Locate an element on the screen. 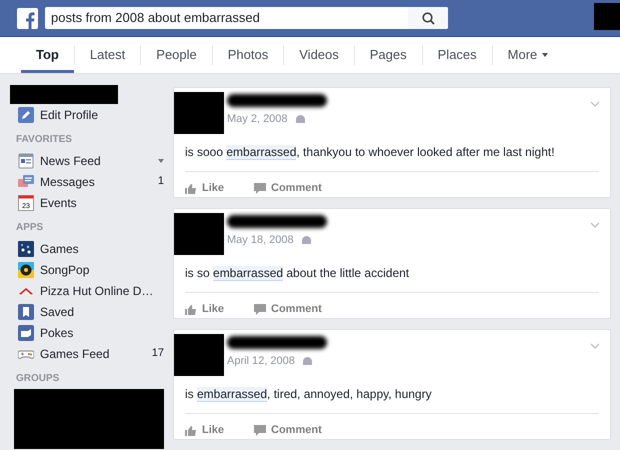 This screenshot has height=450, width=620. tab: More is located at coordinates (528, 55).